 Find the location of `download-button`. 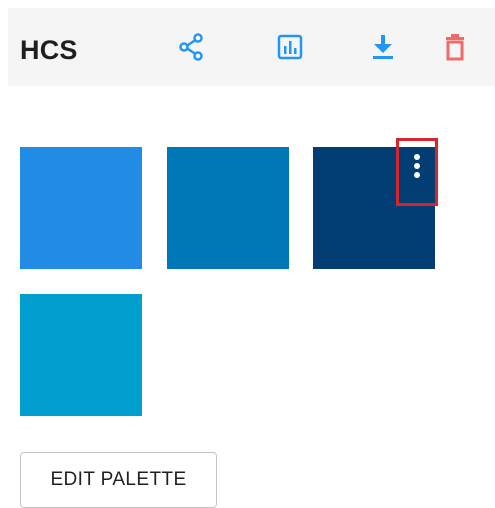

download-button is located at coordinates (383, 47).